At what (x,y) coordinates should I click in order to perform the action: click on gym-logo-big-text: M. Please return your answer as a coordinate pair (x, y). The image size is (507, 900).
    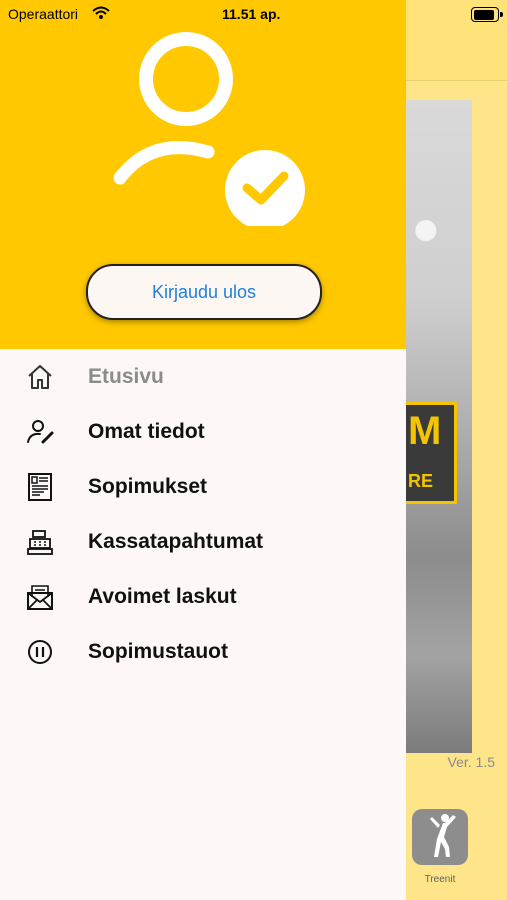
    Looking at the image, I should click on (425, 431).